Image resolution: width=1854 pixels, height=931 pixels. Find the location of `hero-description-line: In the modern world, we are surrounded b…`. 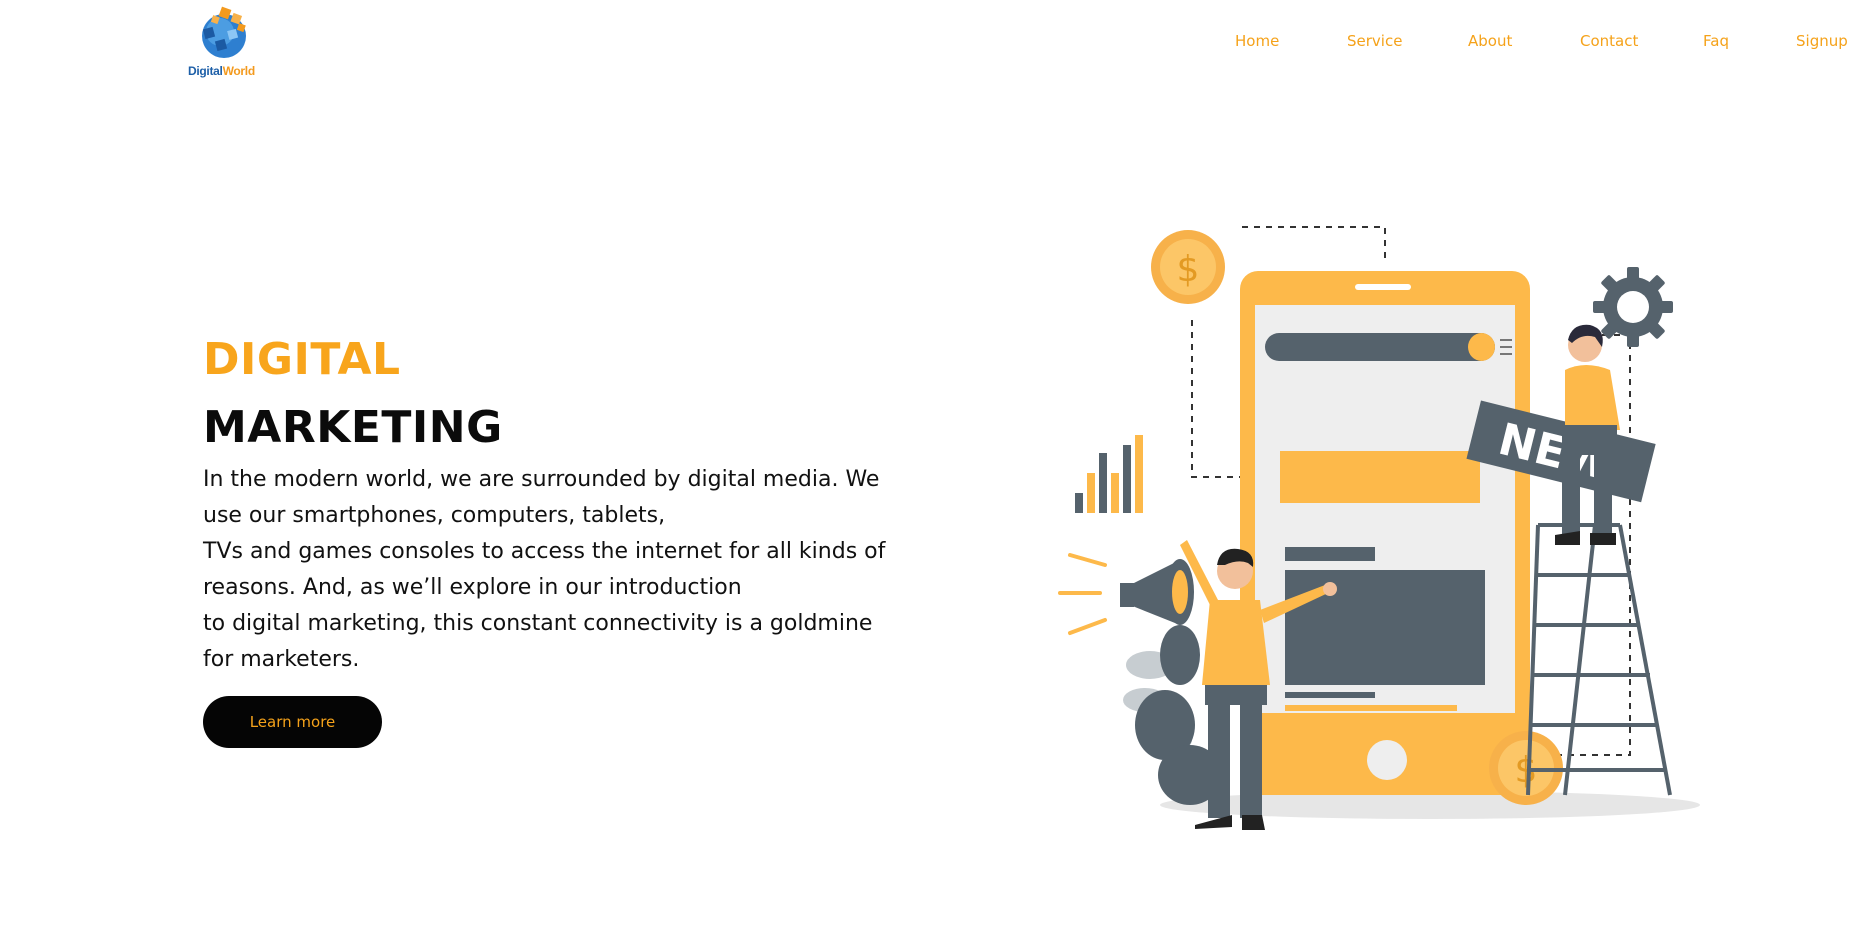

hero-description-line: In the modern world, we are surrounded b… is located at coordinates (541, 479).